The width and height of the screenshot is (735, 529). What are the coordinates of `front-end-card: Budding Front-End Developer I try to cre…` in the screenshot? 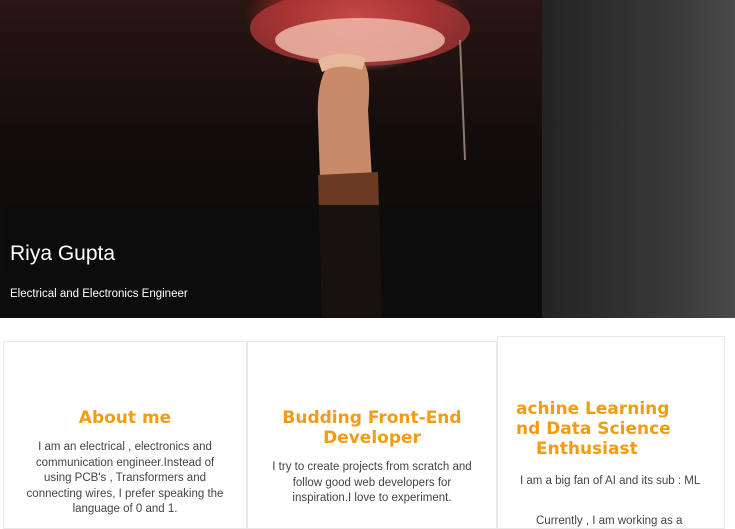 It's located at (372, 435).